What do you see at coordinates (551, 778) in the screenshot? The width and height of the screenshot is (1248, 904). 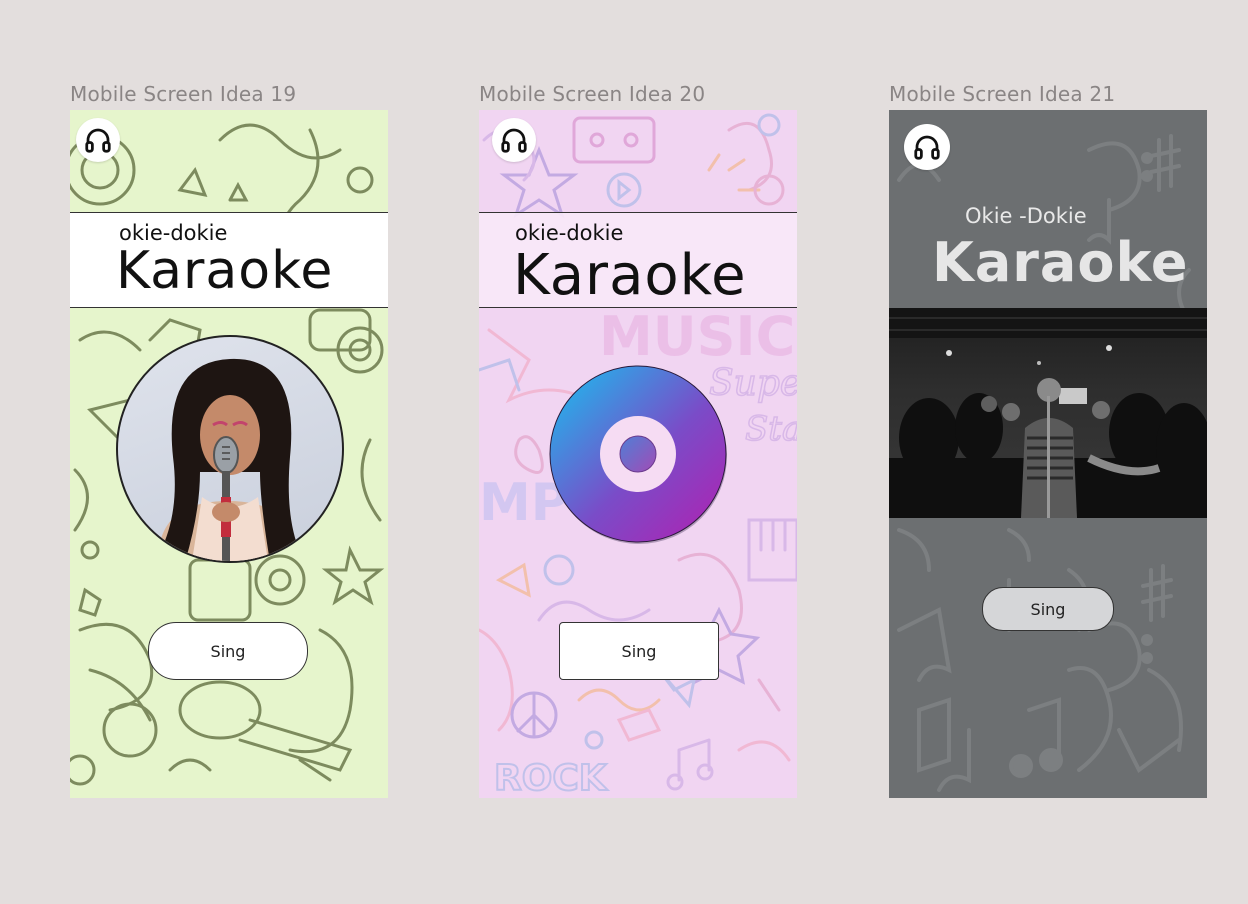 I see `svg-text: ROCK` at bounding box center [551, 778].